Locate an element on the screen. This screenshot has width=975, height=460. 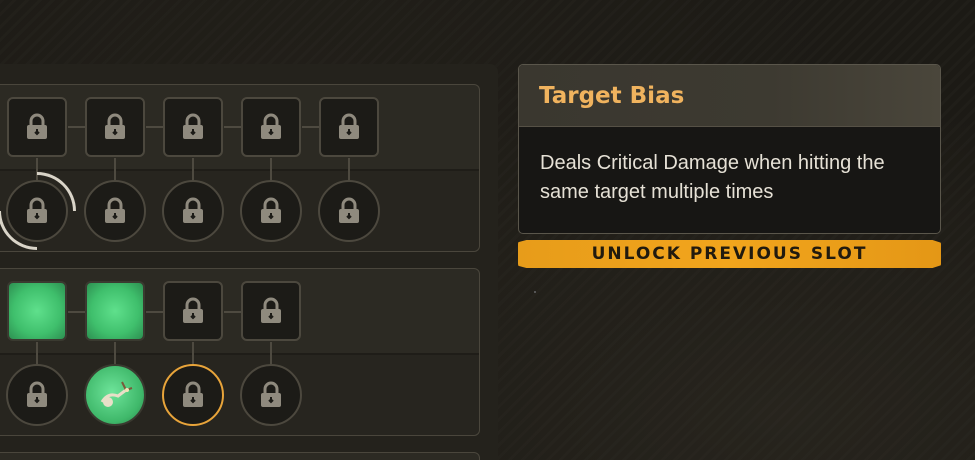
skill-group-2-divider is located at coordinates (239, 354).